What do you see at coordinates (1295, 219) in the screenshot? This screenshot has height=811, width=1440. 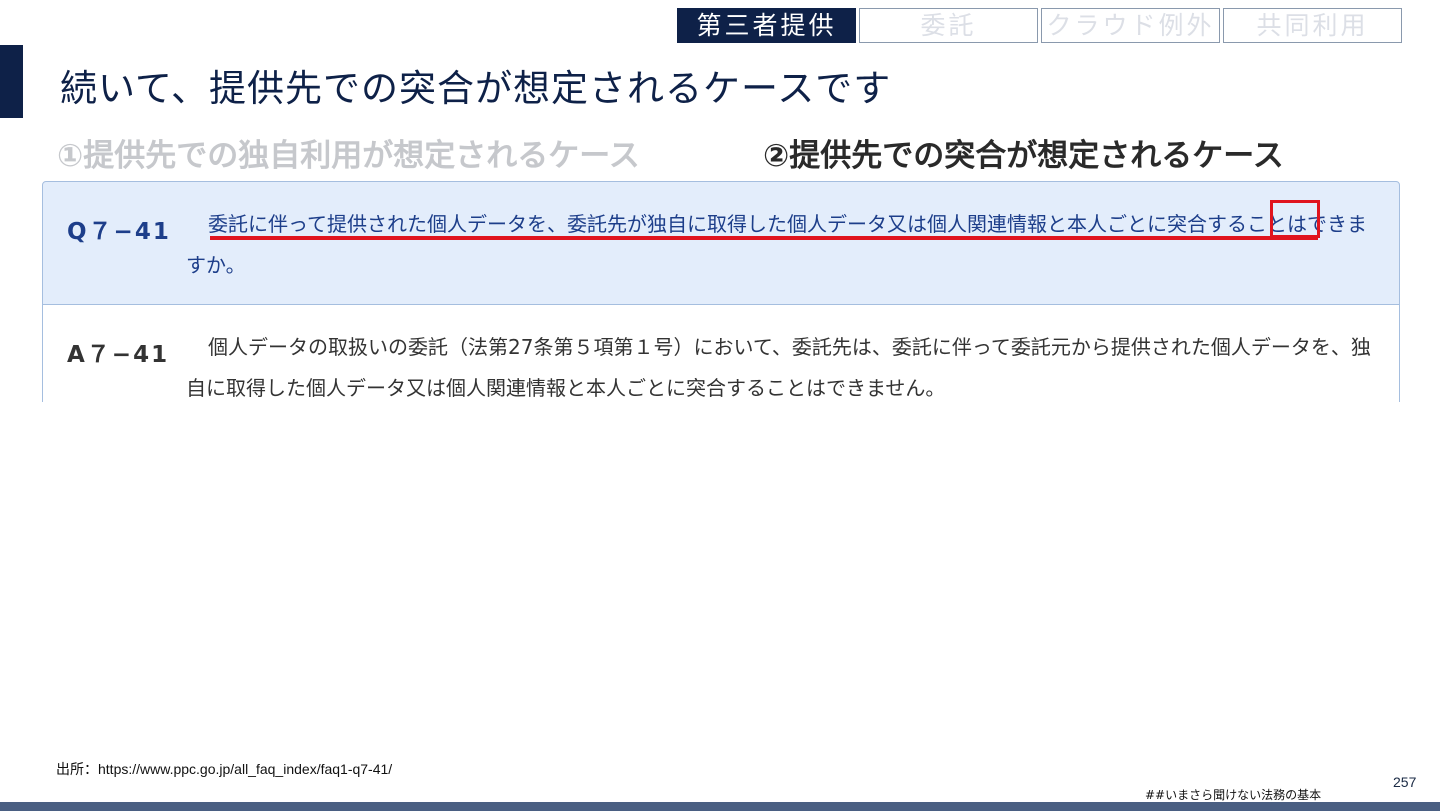 I see `highlight-box` at bounding box center [1295, 219].